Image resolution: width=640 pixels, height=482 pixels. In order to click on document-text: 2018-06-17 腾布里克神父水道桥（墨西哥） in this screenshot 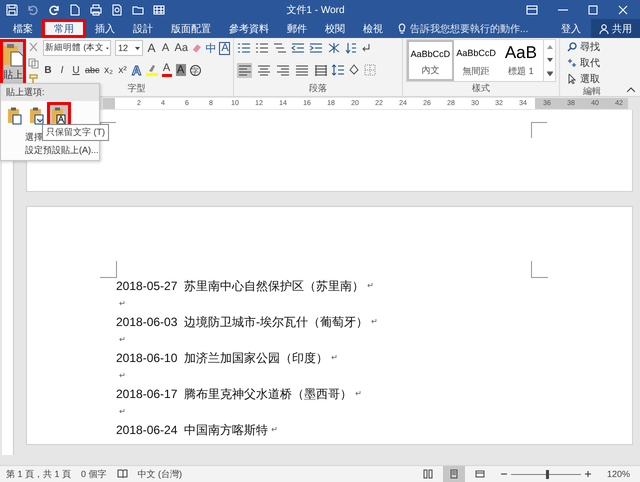, I will do `click(234, 394)`.